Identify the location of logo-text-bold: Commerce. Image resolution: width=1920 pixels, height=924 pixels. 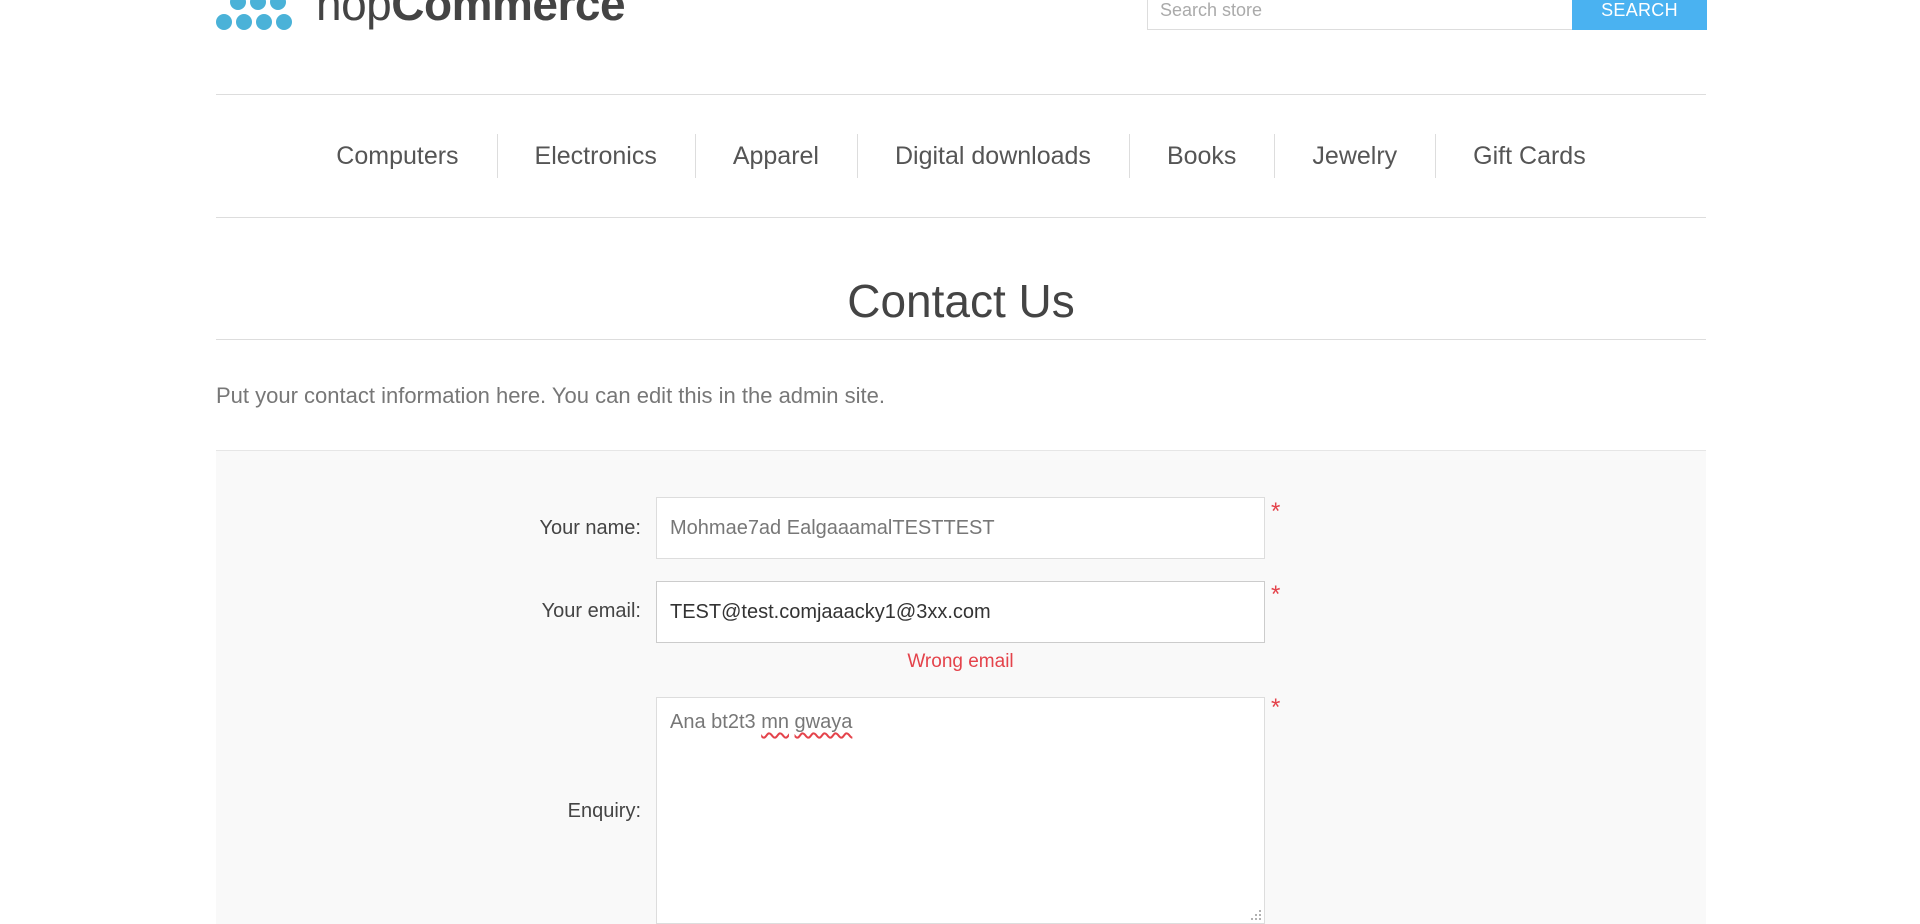
(508, 15).